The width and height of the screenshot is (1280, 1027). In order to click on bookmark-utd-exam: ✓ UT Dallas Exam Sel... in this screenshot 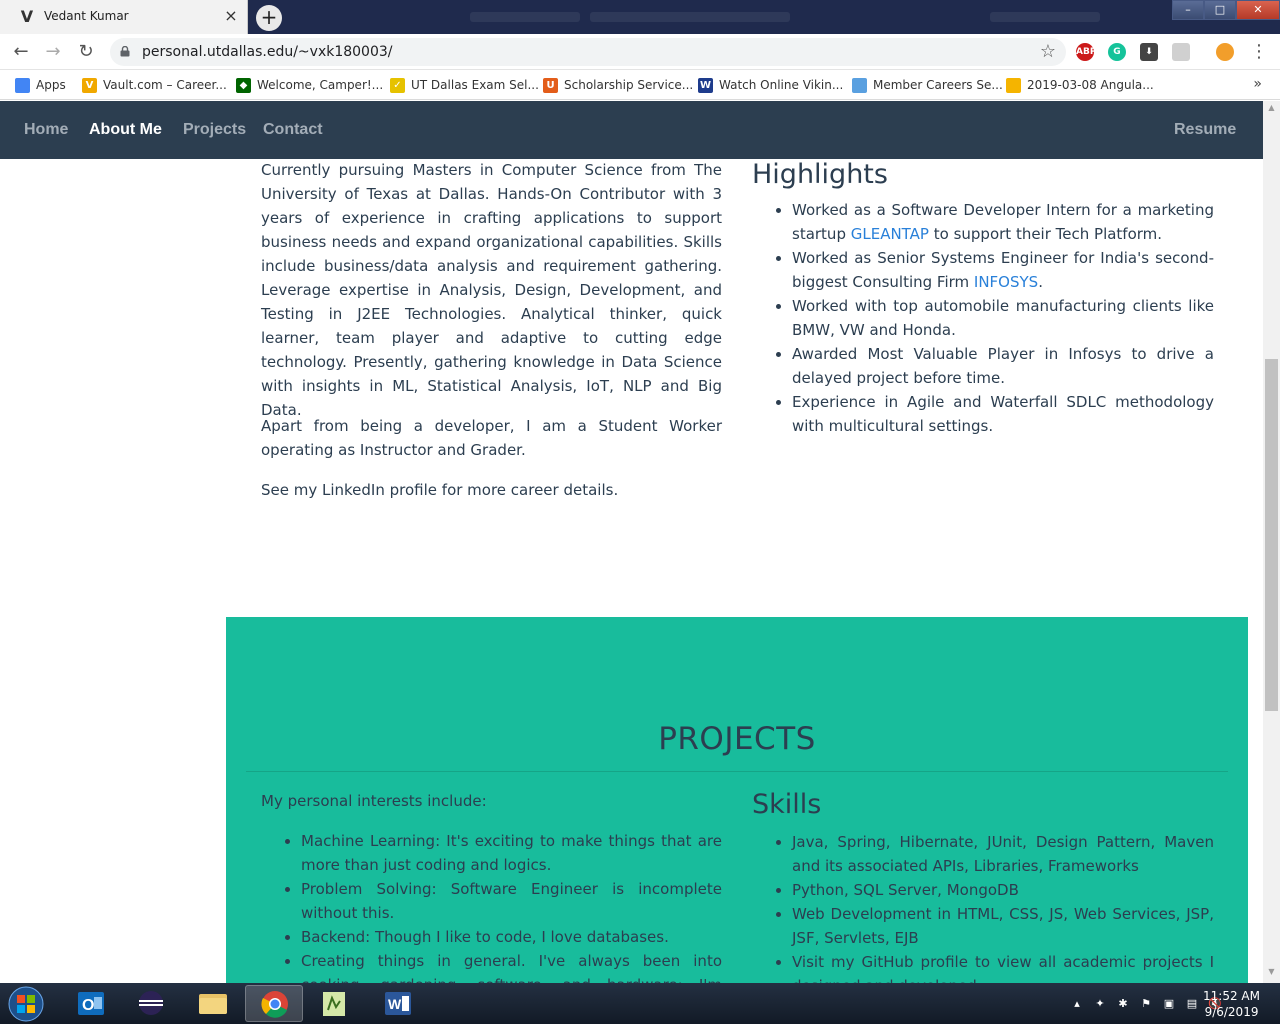, I will do `click(464, 85)`.